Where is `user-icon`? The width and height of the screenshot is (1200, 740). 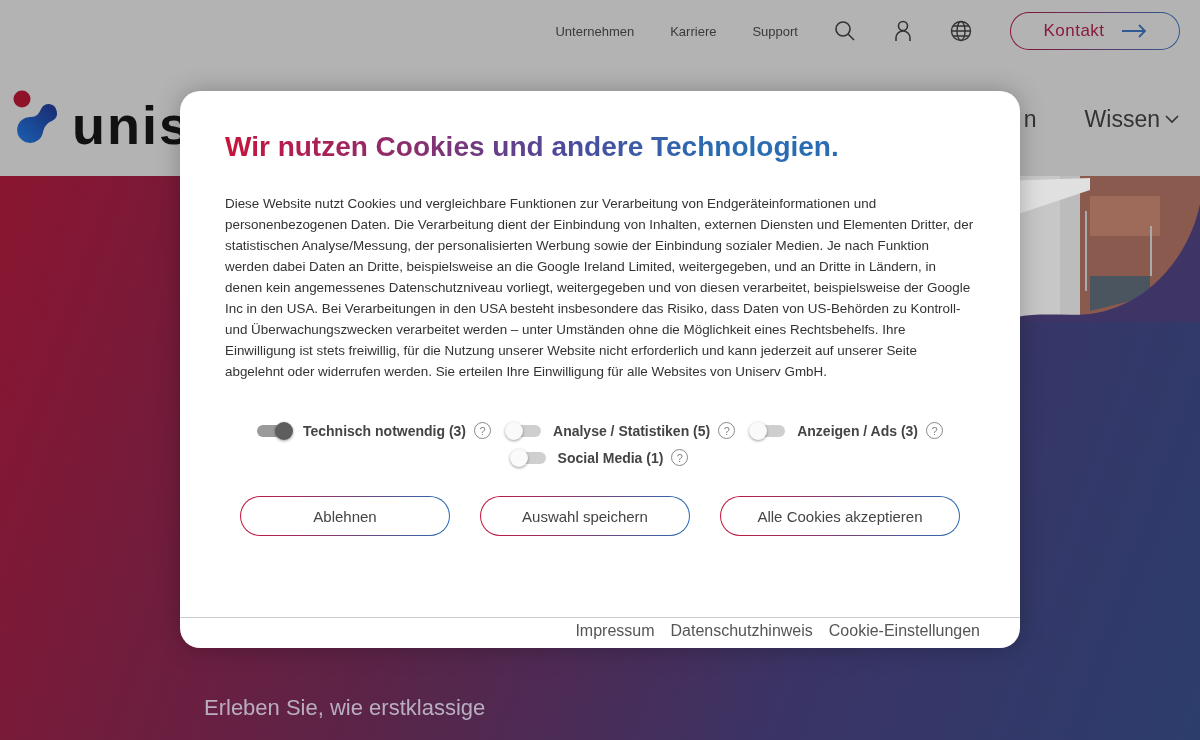
user-icon is located at coordinates (903, 31).